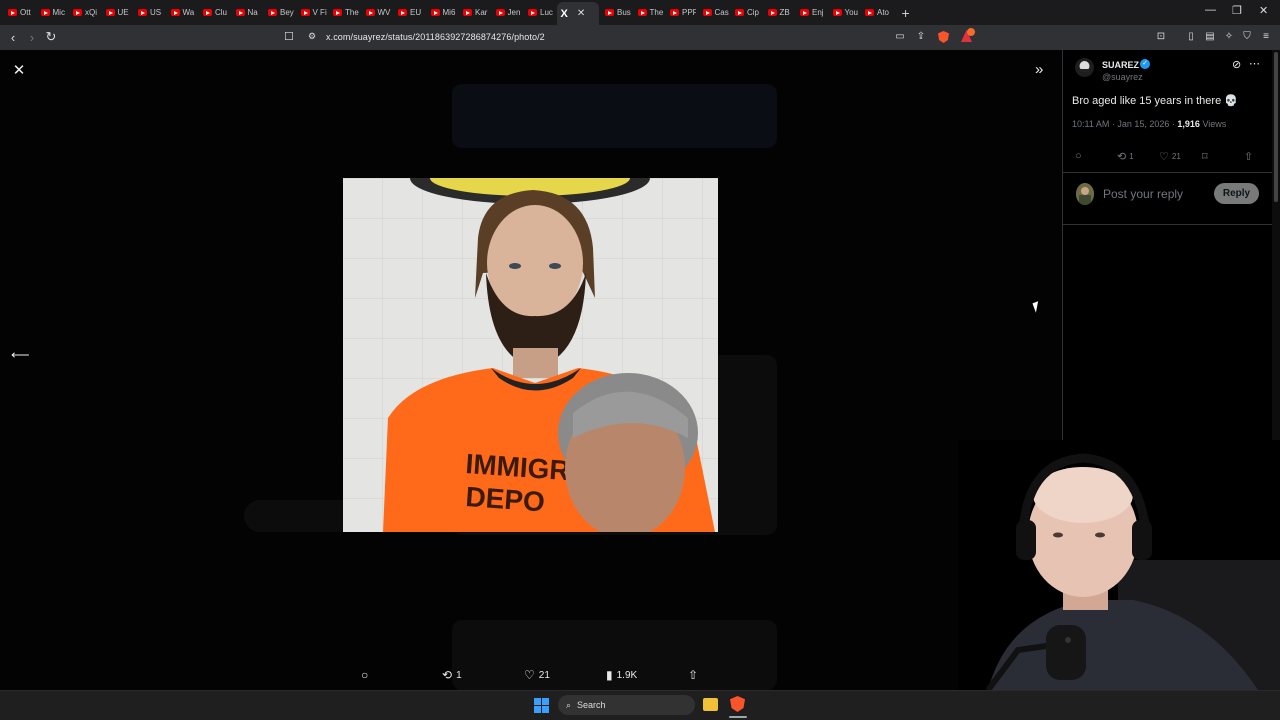 This screenshot has width=1280, height=720. Describe the element at coordinates (123, 12) in the screenshot. I see `tab-label: UE` at that location.